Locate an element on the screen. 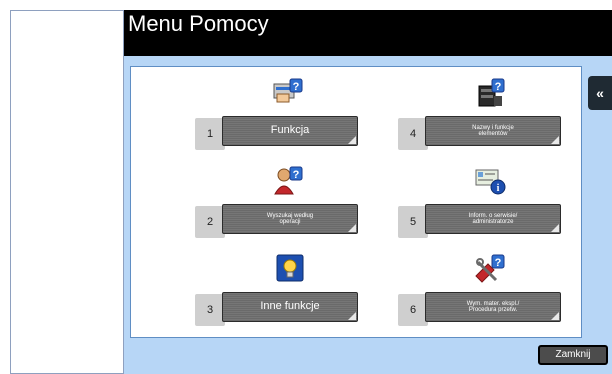  title-bar: Menu Pomocy is located at coordinates (368, 33).